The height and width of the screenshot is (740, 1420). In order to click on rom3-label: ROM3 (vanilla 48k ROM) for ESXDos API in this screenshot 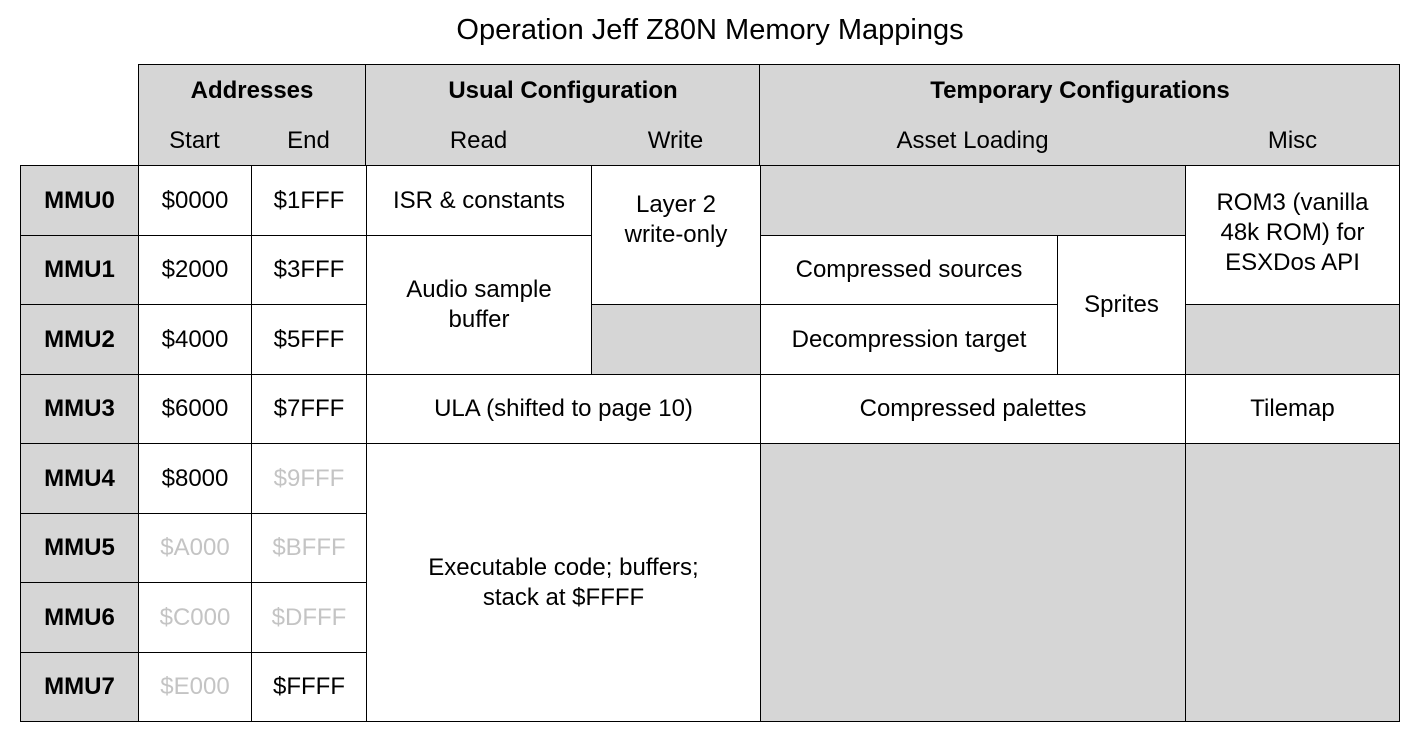, I will do `click(1292, 232)`.